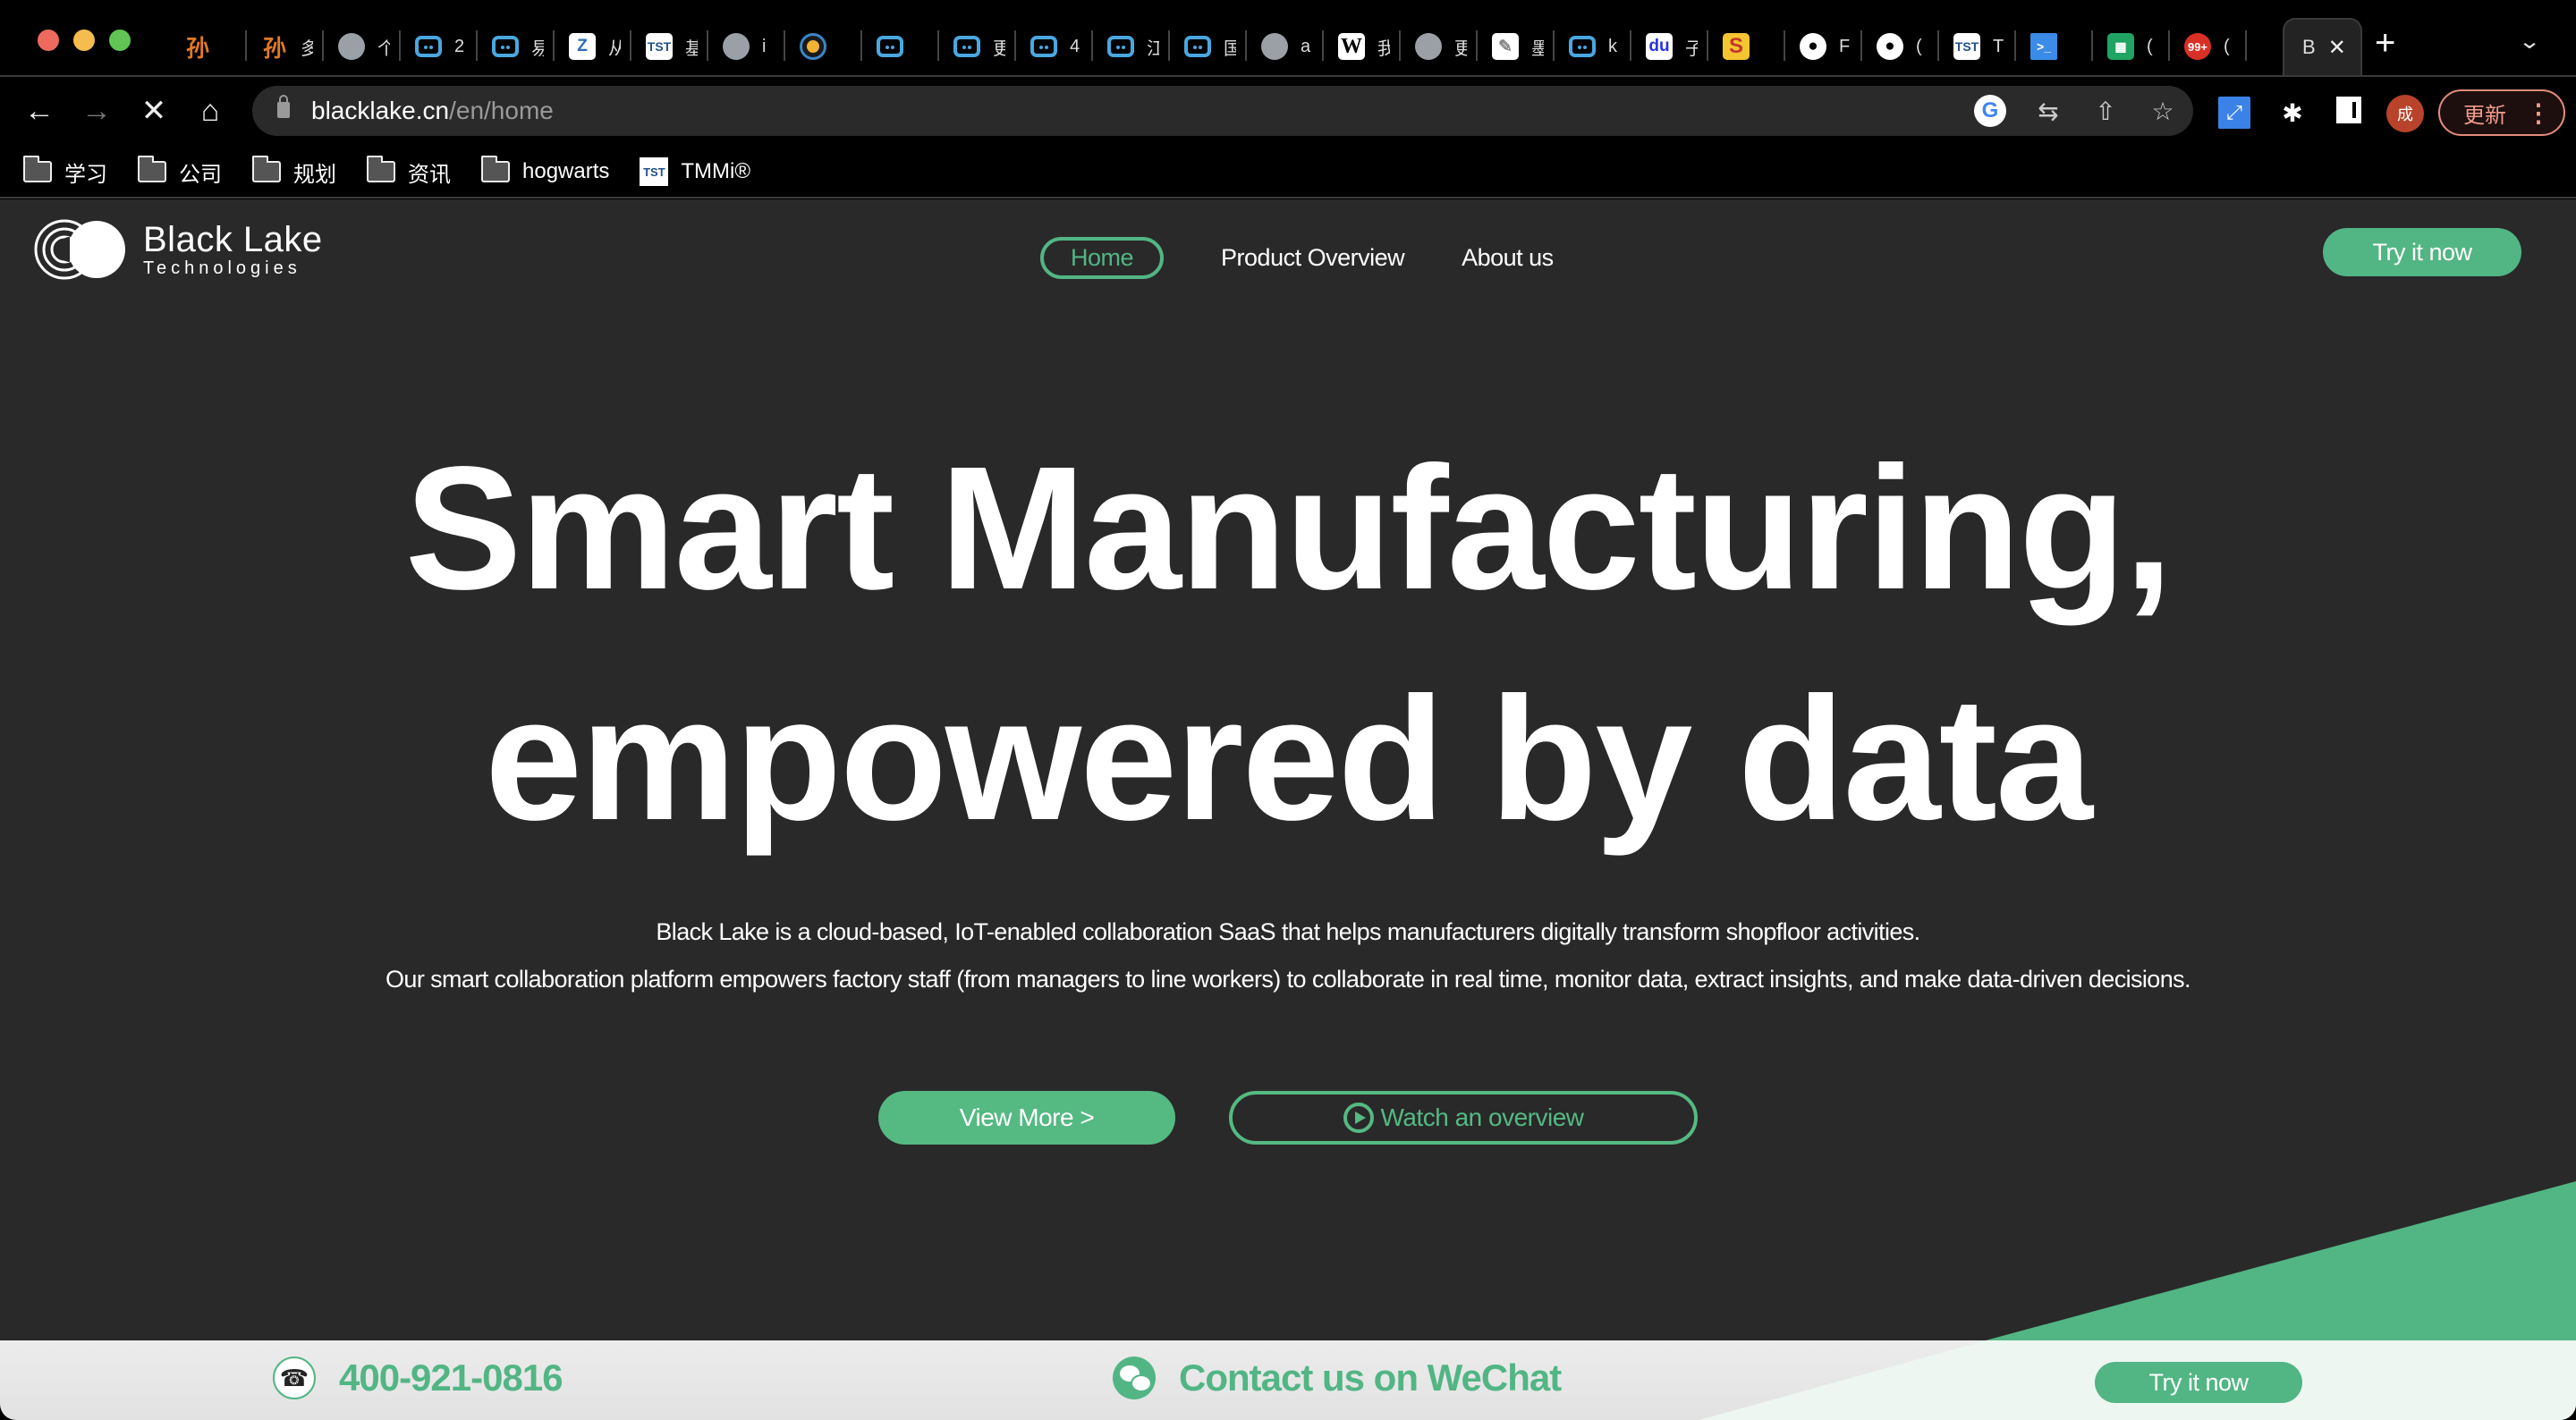  What do you see at coordinates (545, 170) in the screenshot?
I see `bookmark-folder: hogwarts` at bounding box center [545, 170].